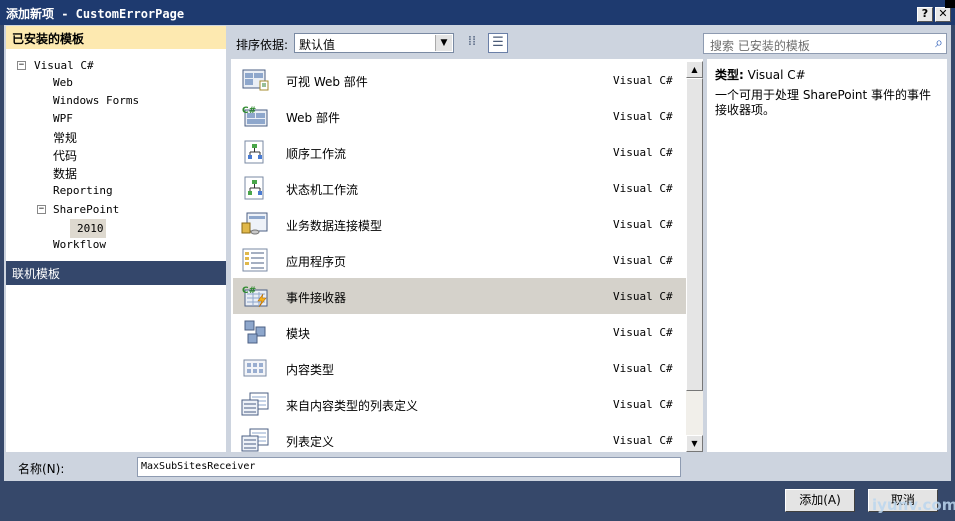  Describe the element at coordinates (925, 14) in the screenshot. I see `help-button: ?` at that location.